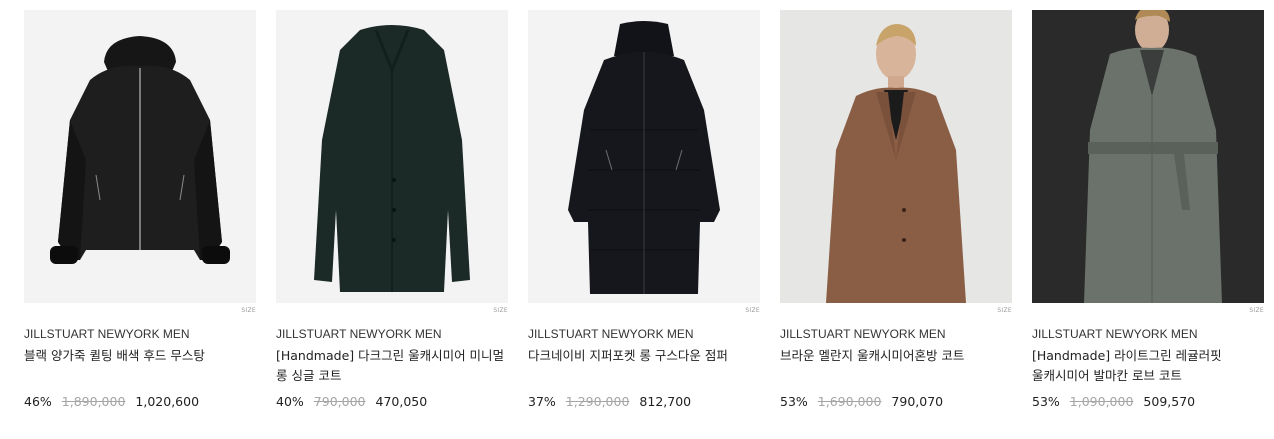  I want to click on sale-price: 790,070, so click(917, 401).